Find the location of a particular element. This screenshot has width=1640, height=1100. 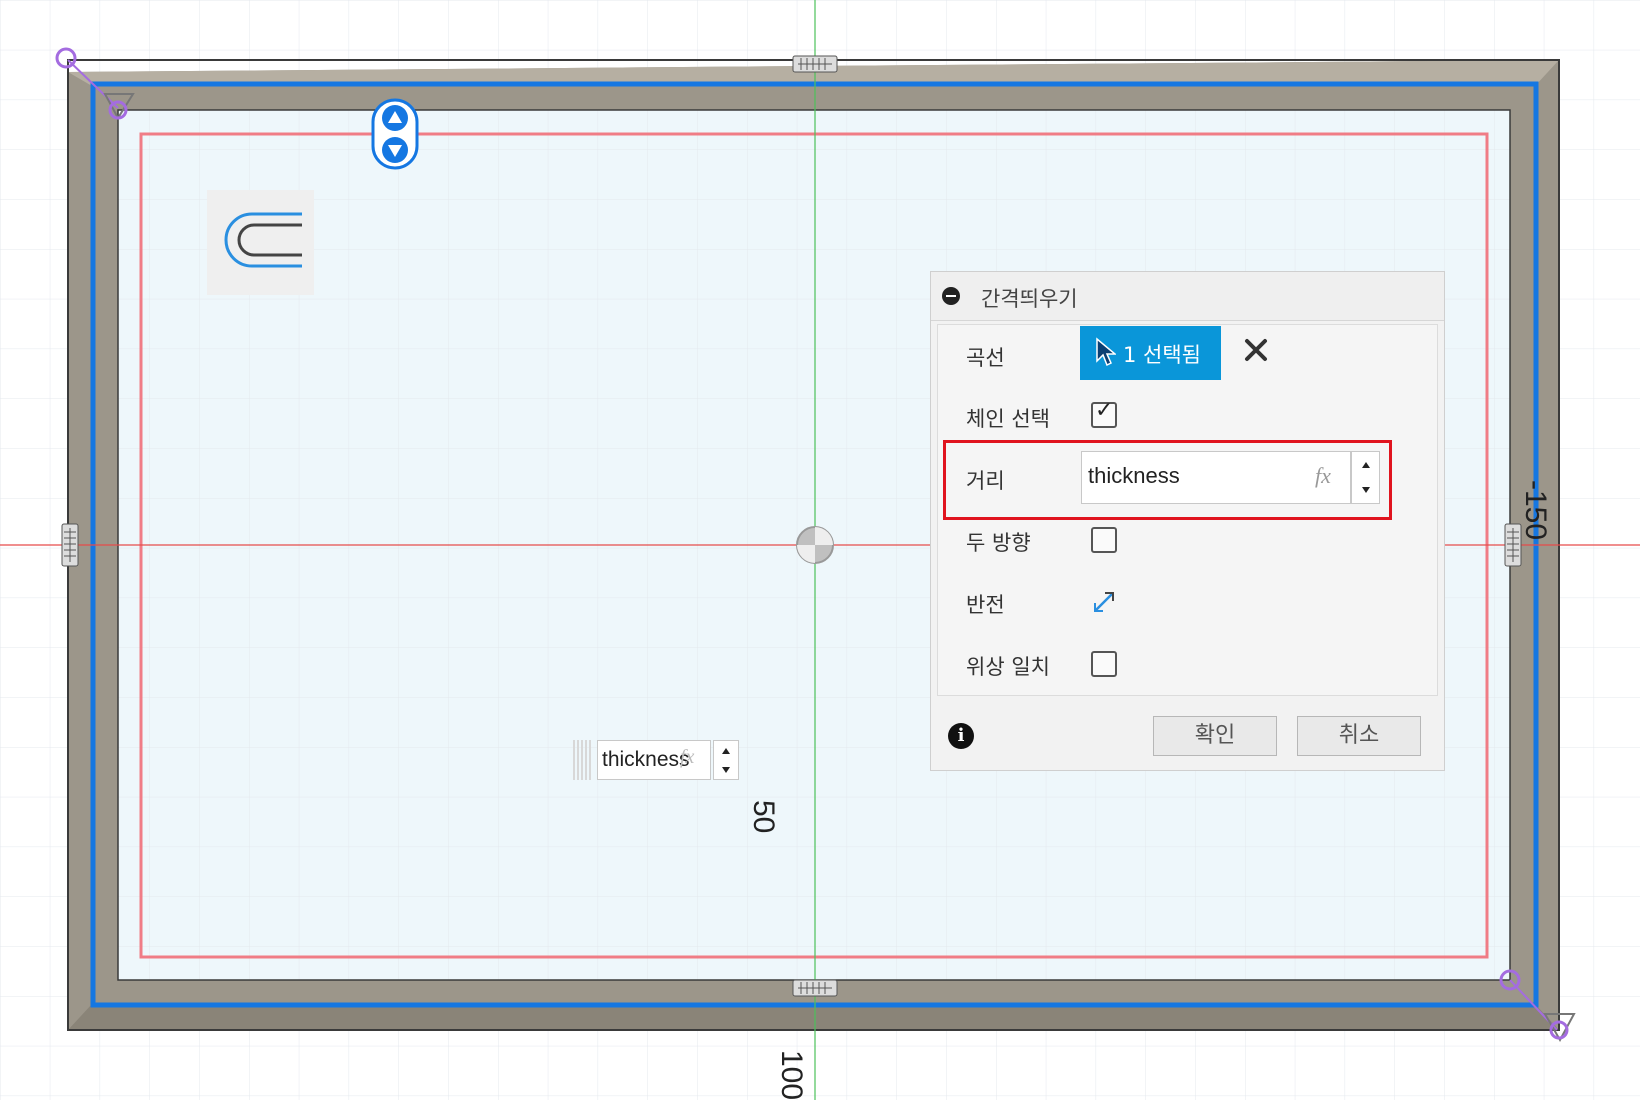

offset-tool-thumbnail is located at coordinates (260, 242).